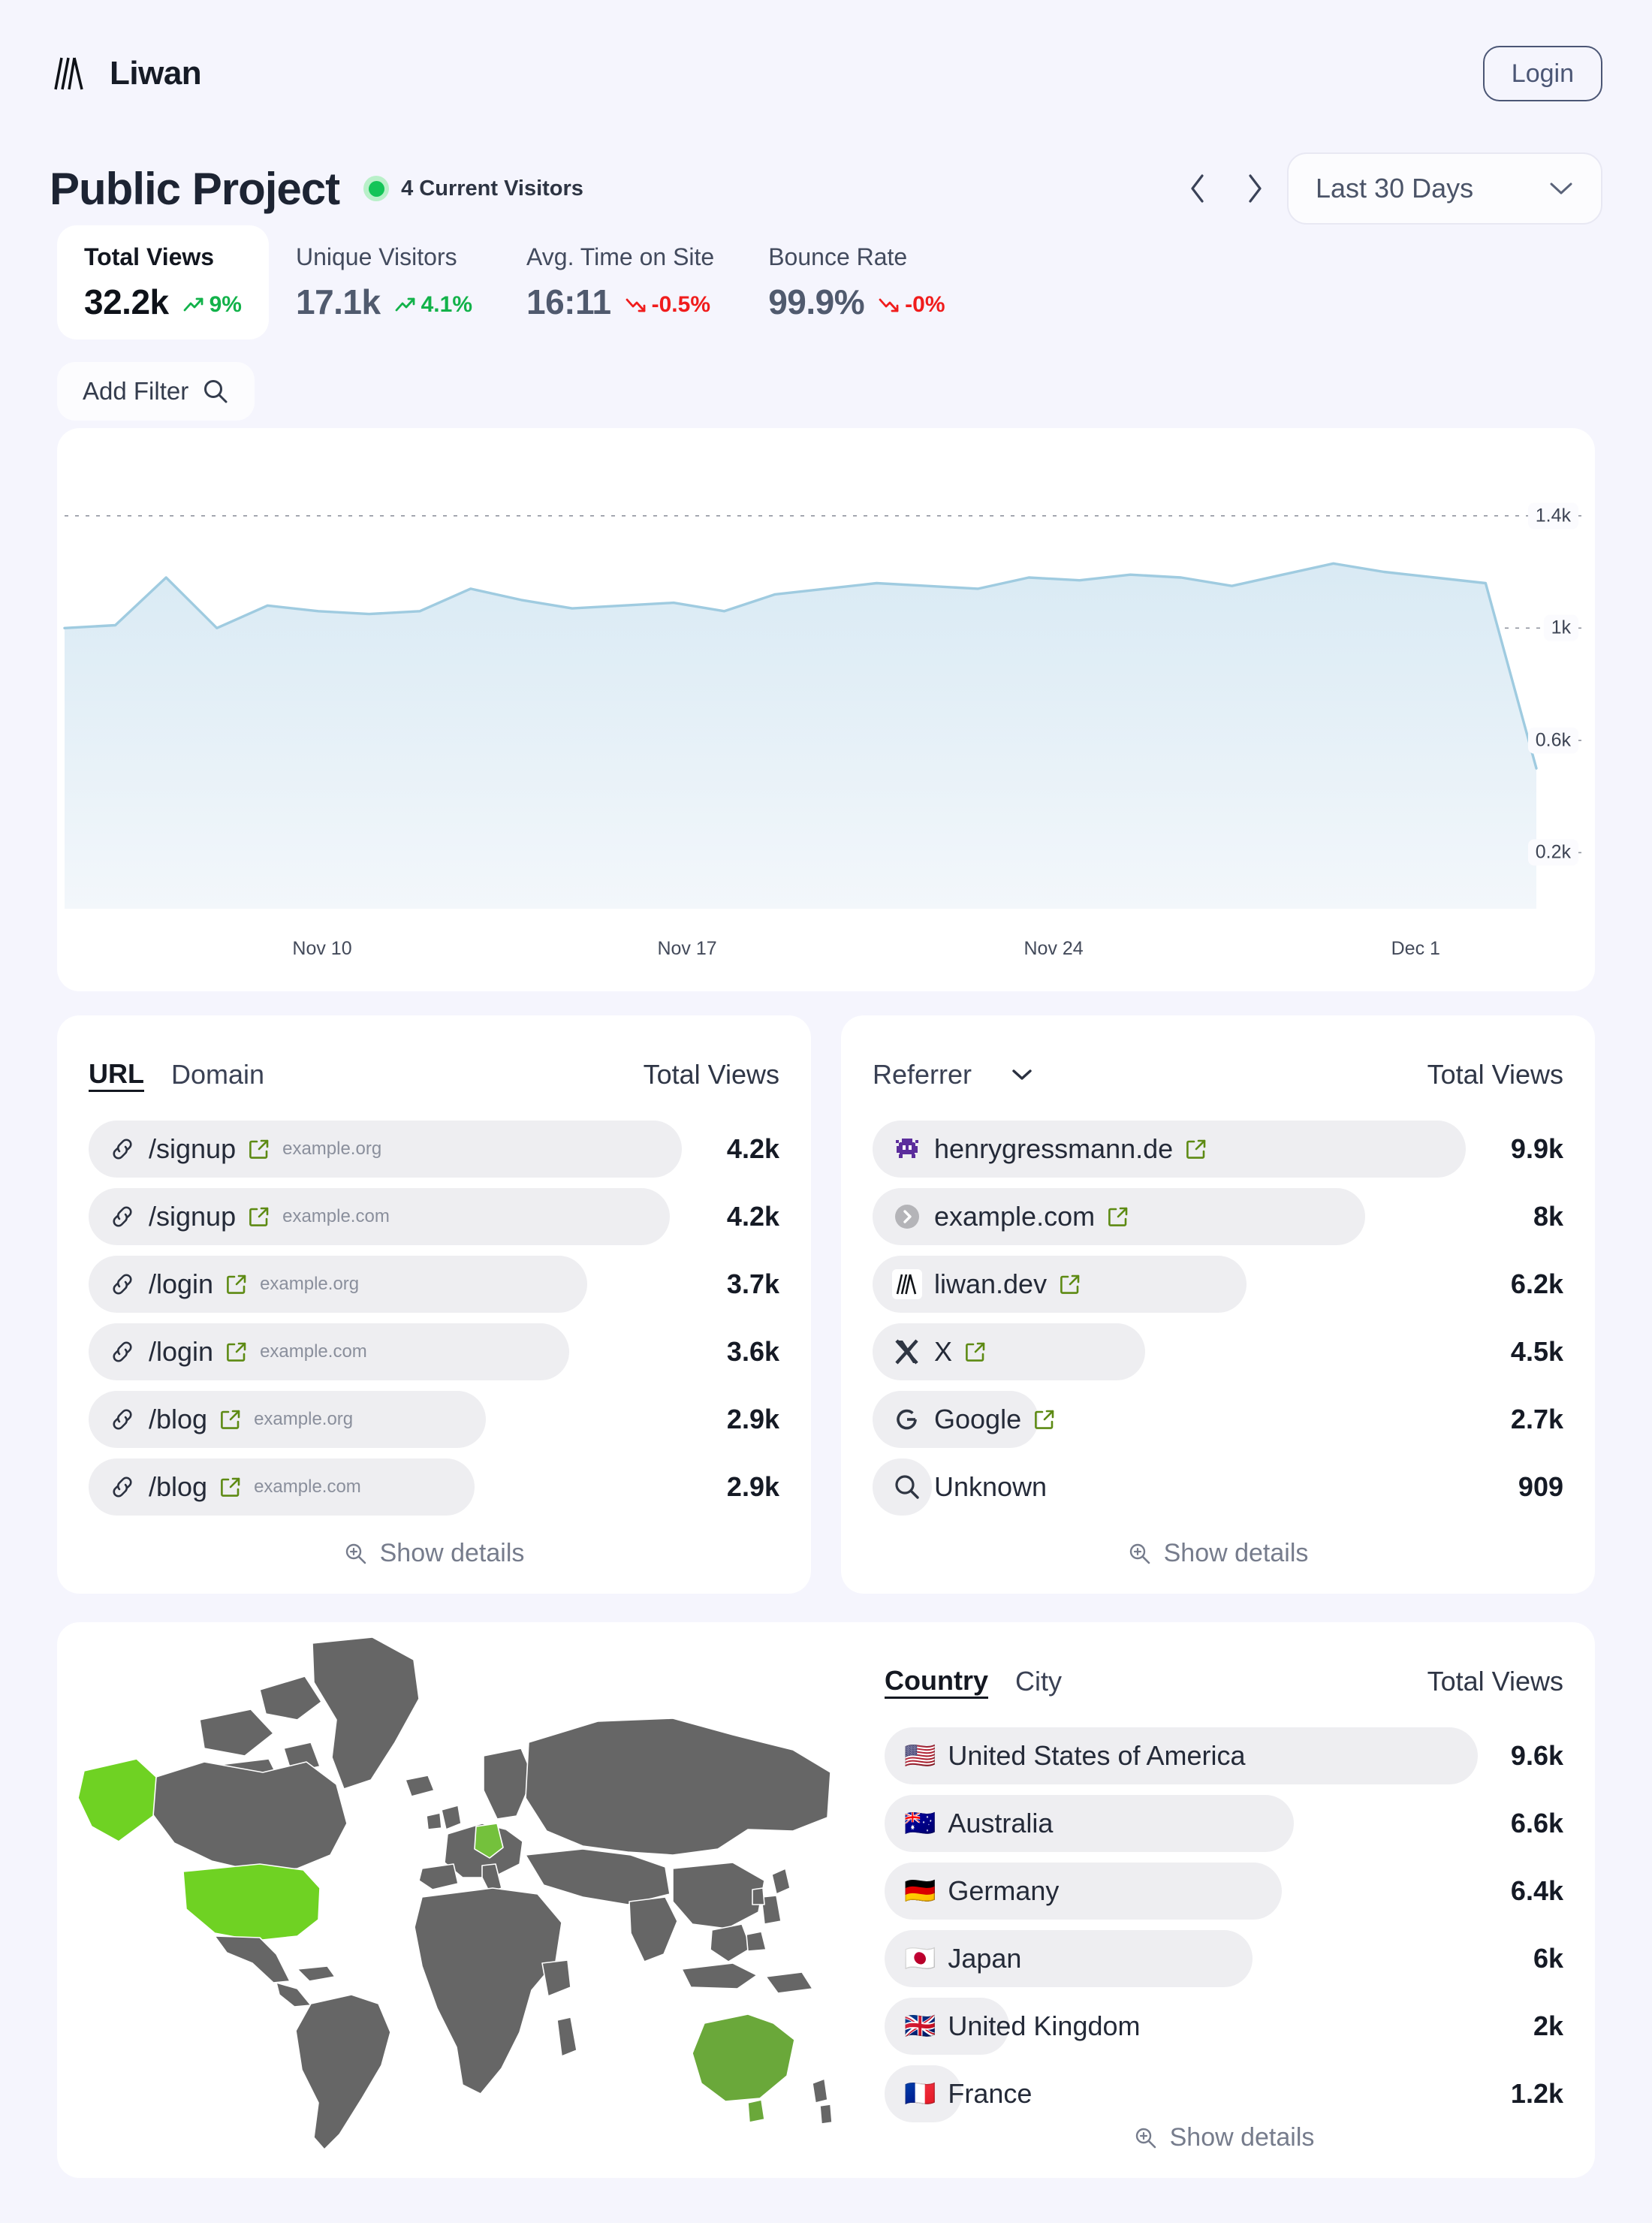  Describe the element at coordinates (434, 1284) in the screenshot. I see `table-row: /login example.org 3.7k` at that location.